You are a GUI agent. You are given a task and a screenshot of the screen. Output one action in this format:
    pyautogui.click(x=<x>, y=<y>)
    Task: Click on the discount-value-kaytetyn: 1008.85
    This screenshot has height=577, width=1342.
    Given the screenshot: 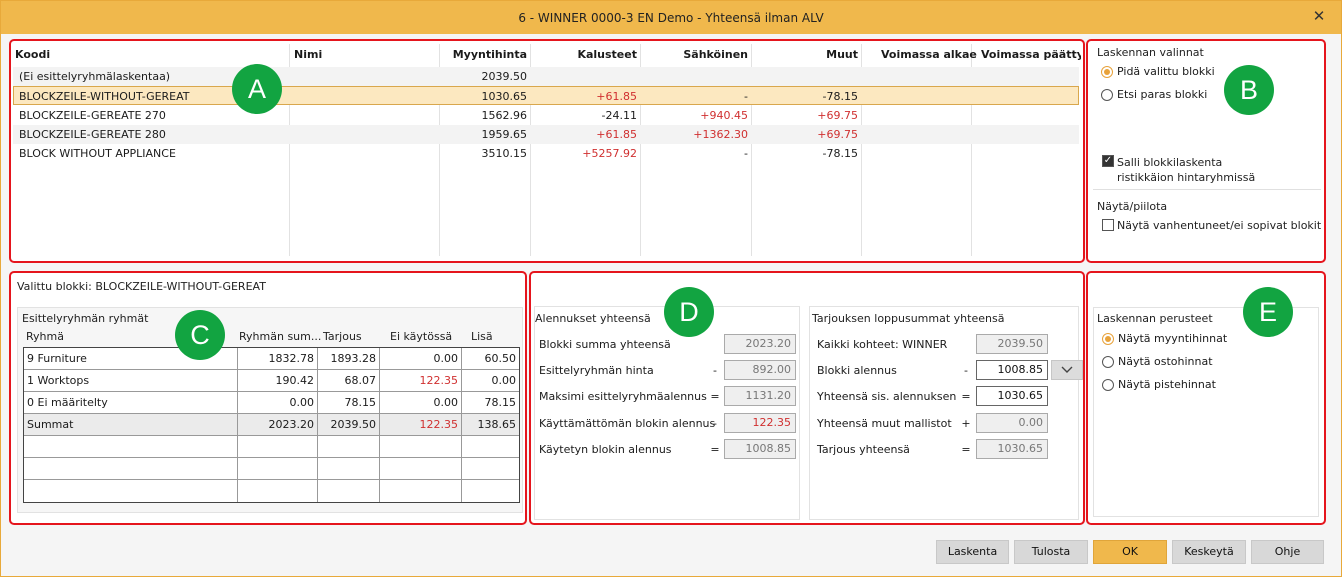 What is the action you would take?
    pyautogui.click(x=760, y=449)
    